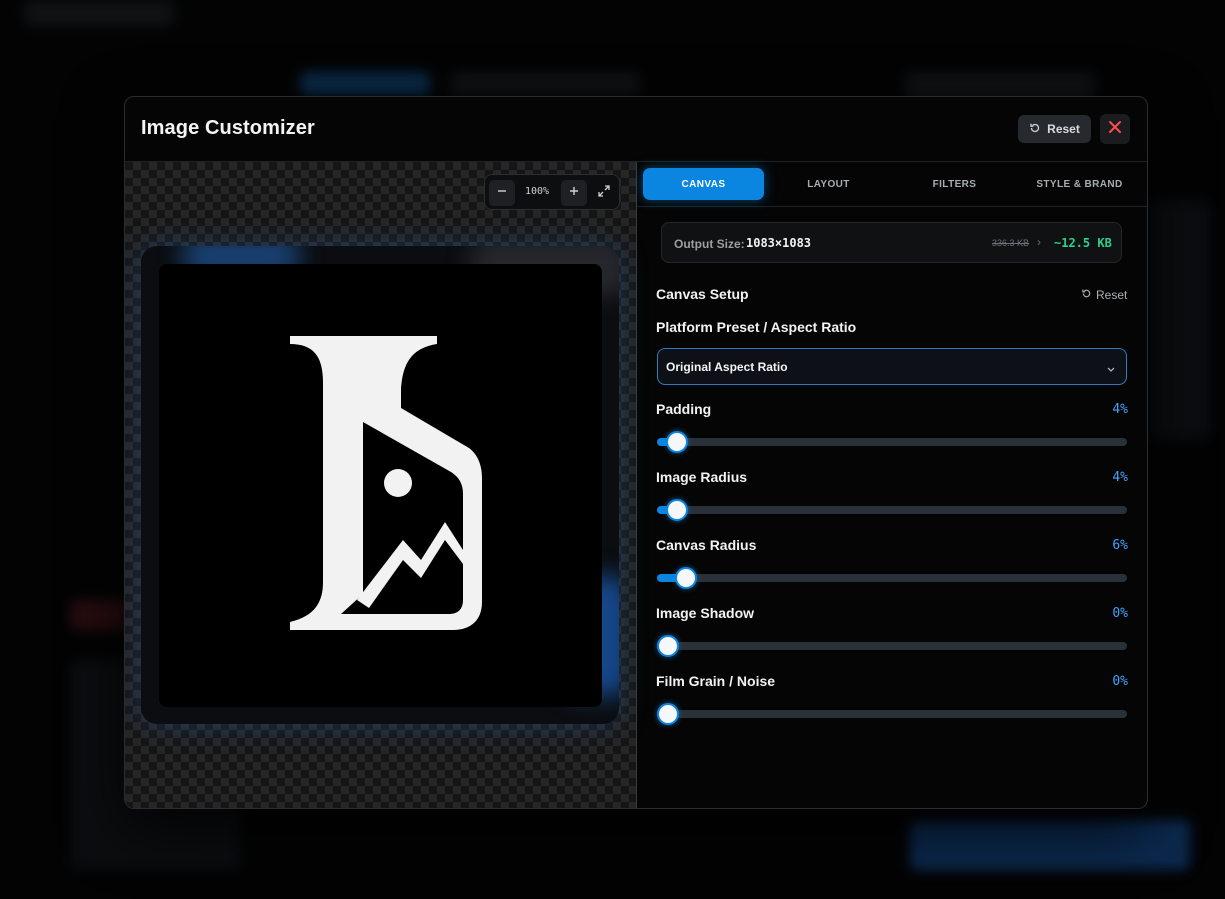 The width and height of the screenshot is (1225, 899). I want to click on original-file-size: 336.3 KB, so click(1011, 243).